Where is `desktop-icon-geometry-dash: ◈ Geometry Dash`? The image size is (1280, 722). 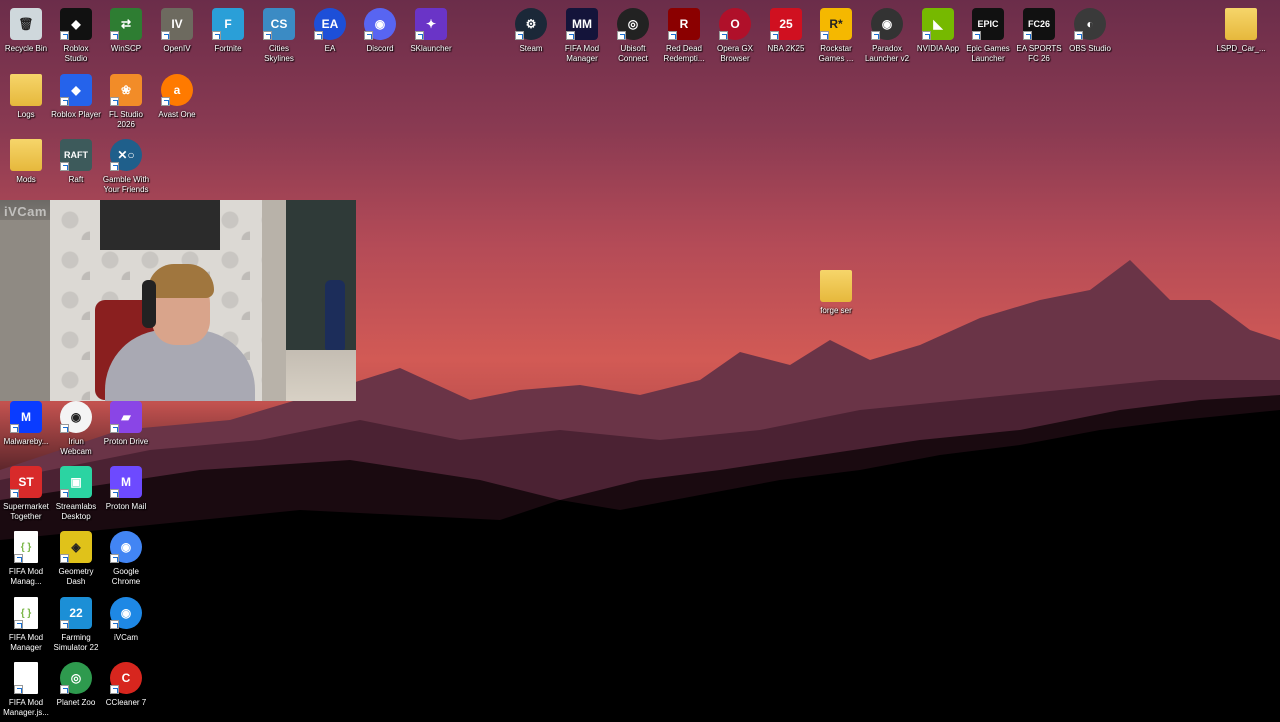 desktop-icon-geometry-dash: ◈ Geometry Dash is located at coordinates (76, 559).